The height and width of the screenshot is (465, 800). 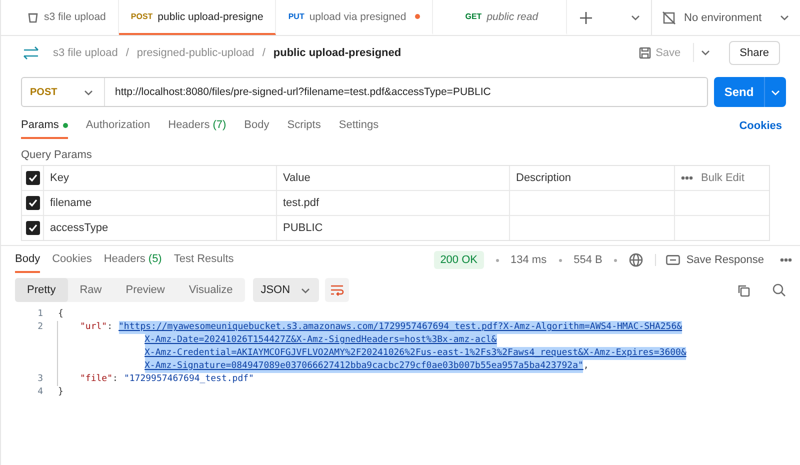 What do you see at coordinates (189, 379) in the screenshot?
I see `json-string: "1729957467694_test.pdf"` at bounding box center [189, 379].